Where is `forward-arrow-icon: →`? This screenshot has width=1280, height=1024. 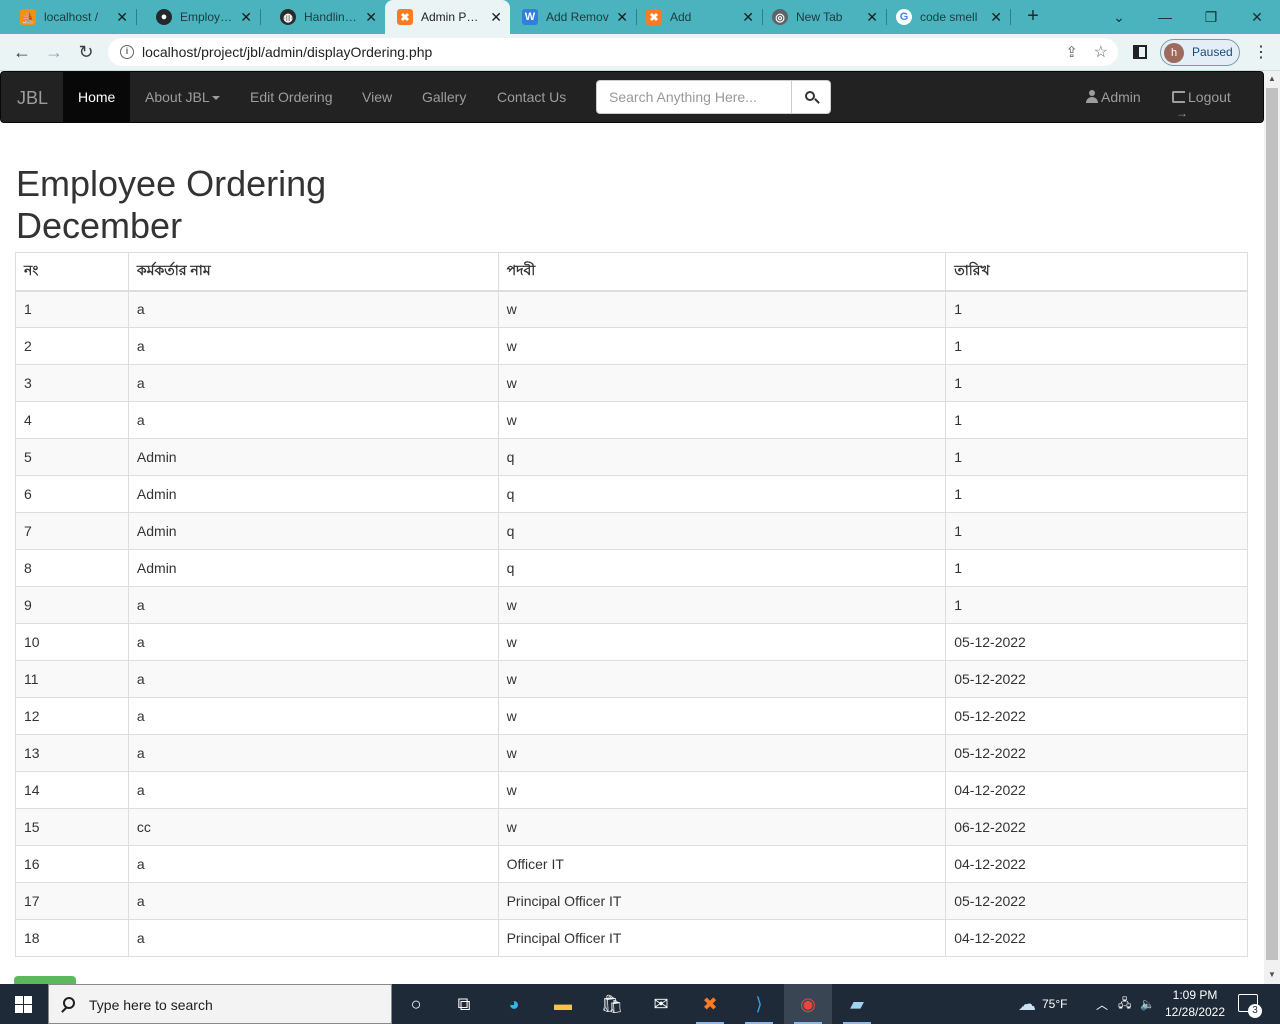
forward-arrow-icon: → is located at coordinates (54, 53).